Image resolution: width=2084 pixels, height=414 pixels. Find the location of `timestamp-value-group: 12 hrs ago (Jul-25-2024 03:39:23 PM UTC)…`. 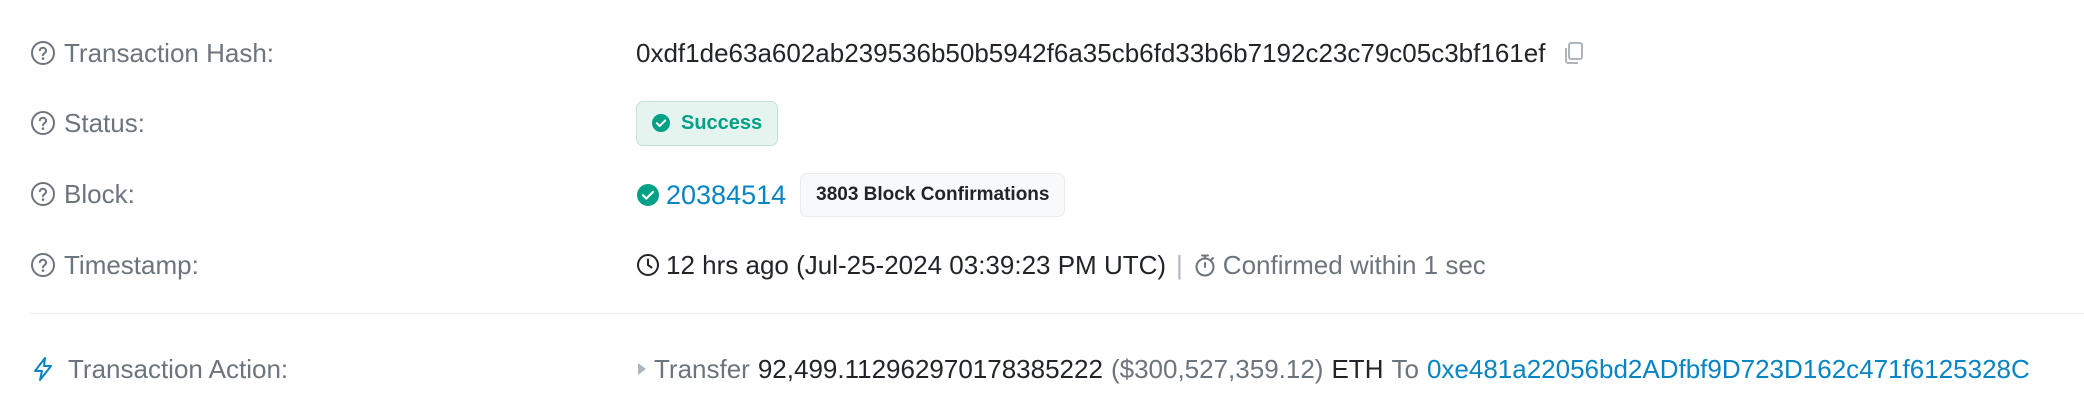

timestamp-value-group: 12 hrs ago (Jul-25-2024 03:39:23 PM UTC)… is located at coordinates (1061, 265).